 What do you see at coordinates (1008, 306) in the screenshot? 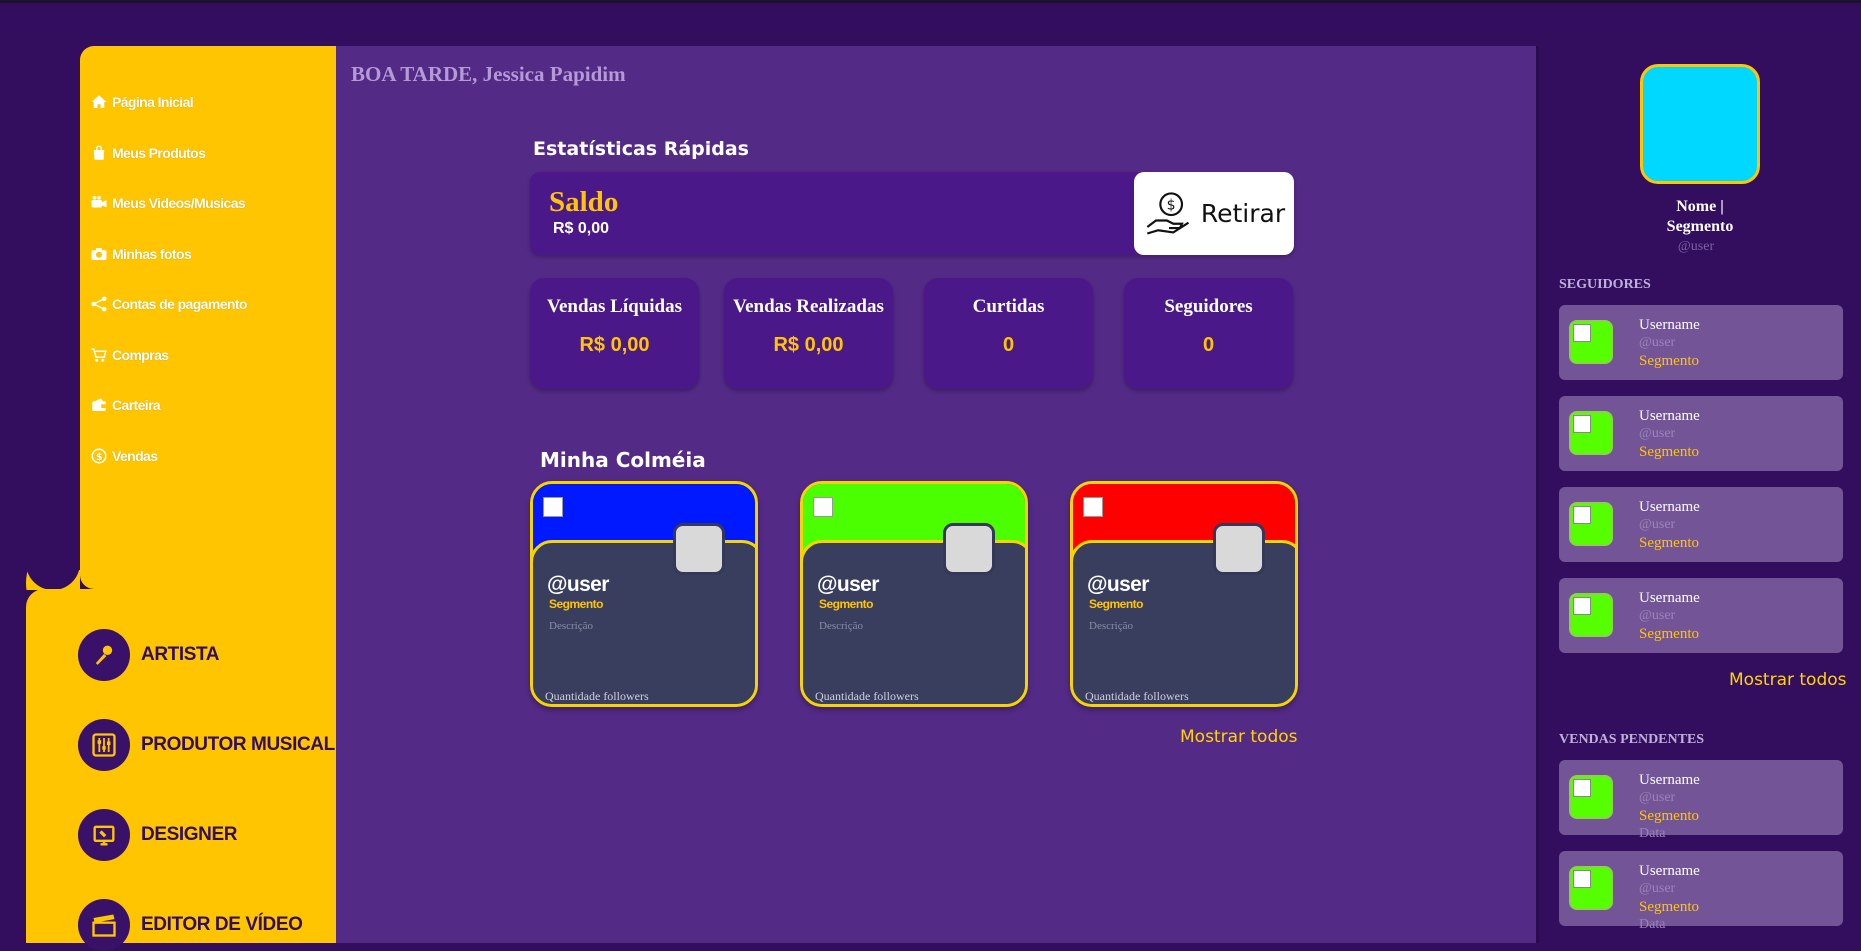
I see `stat-label: Curtidas` at bounding box center [1008, 306].